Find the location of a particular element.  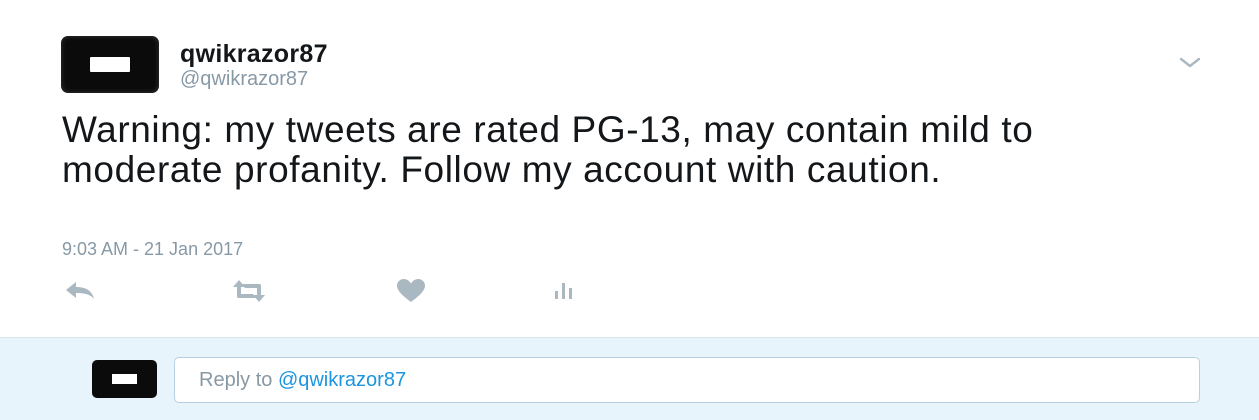

author-avatar is located at coordinates (110, 64).